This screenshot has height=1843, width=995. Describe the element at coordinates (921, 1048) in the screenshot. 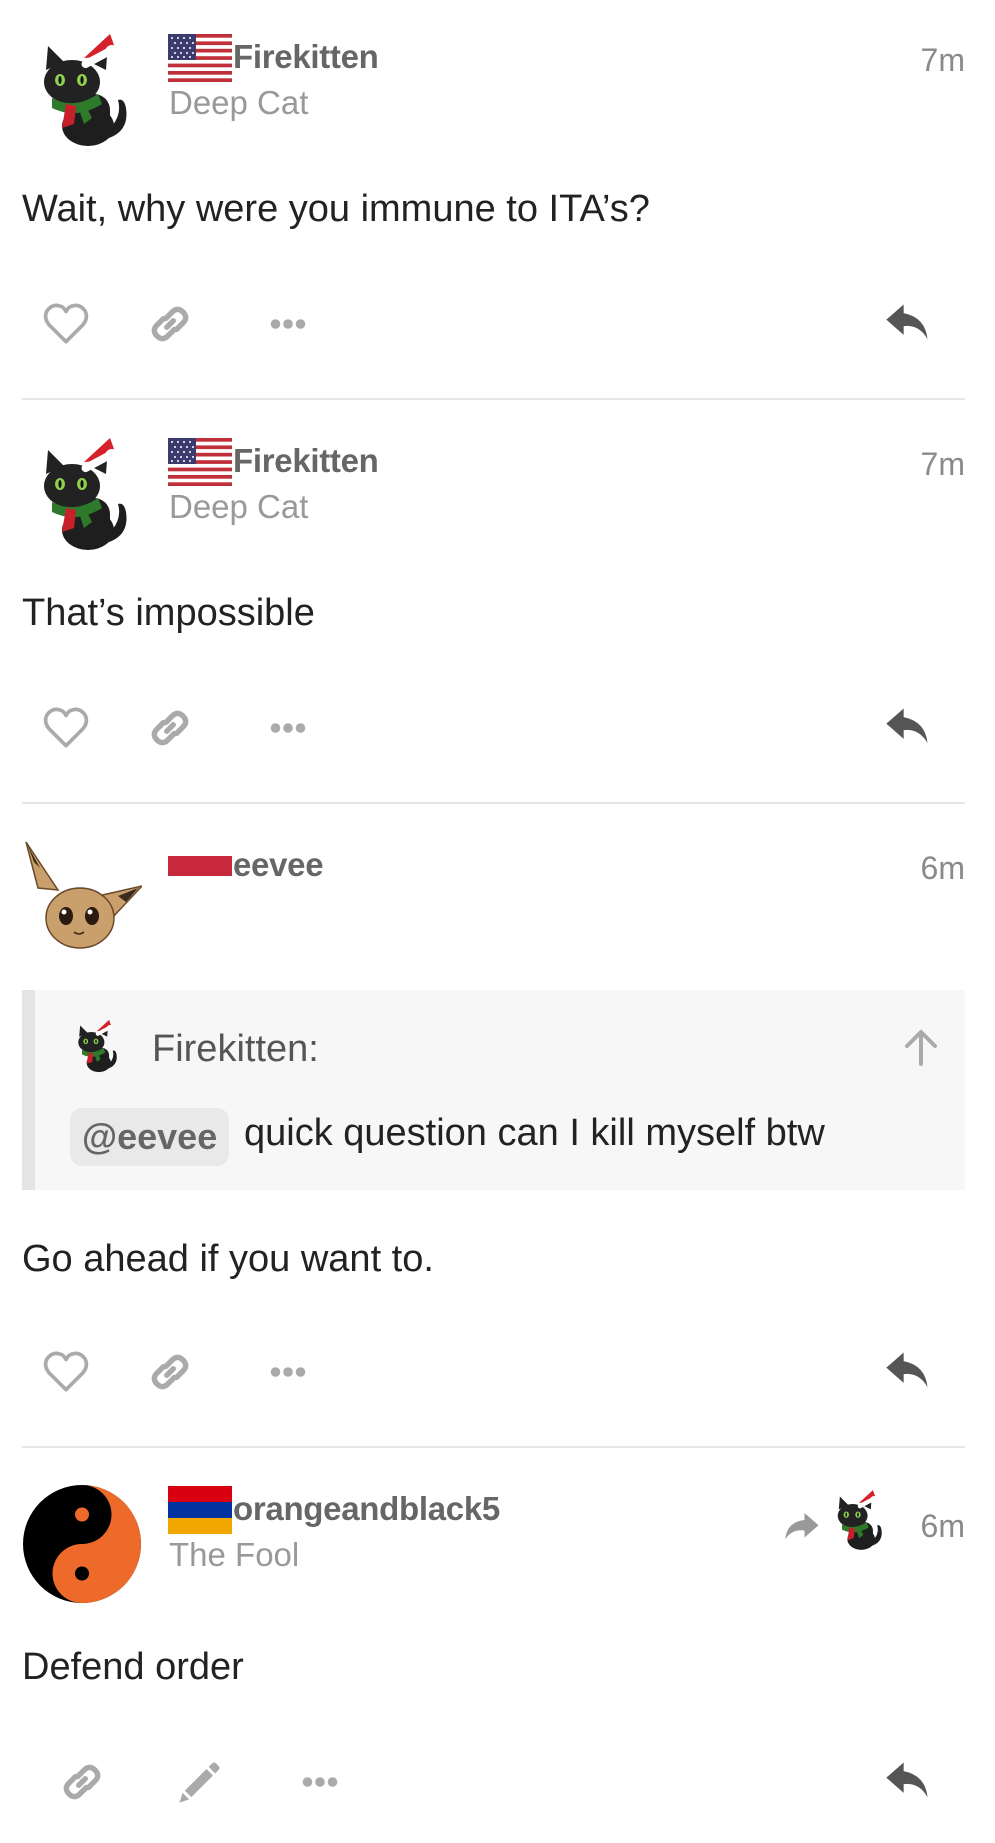

I see `arrow-up-icon` at that location.